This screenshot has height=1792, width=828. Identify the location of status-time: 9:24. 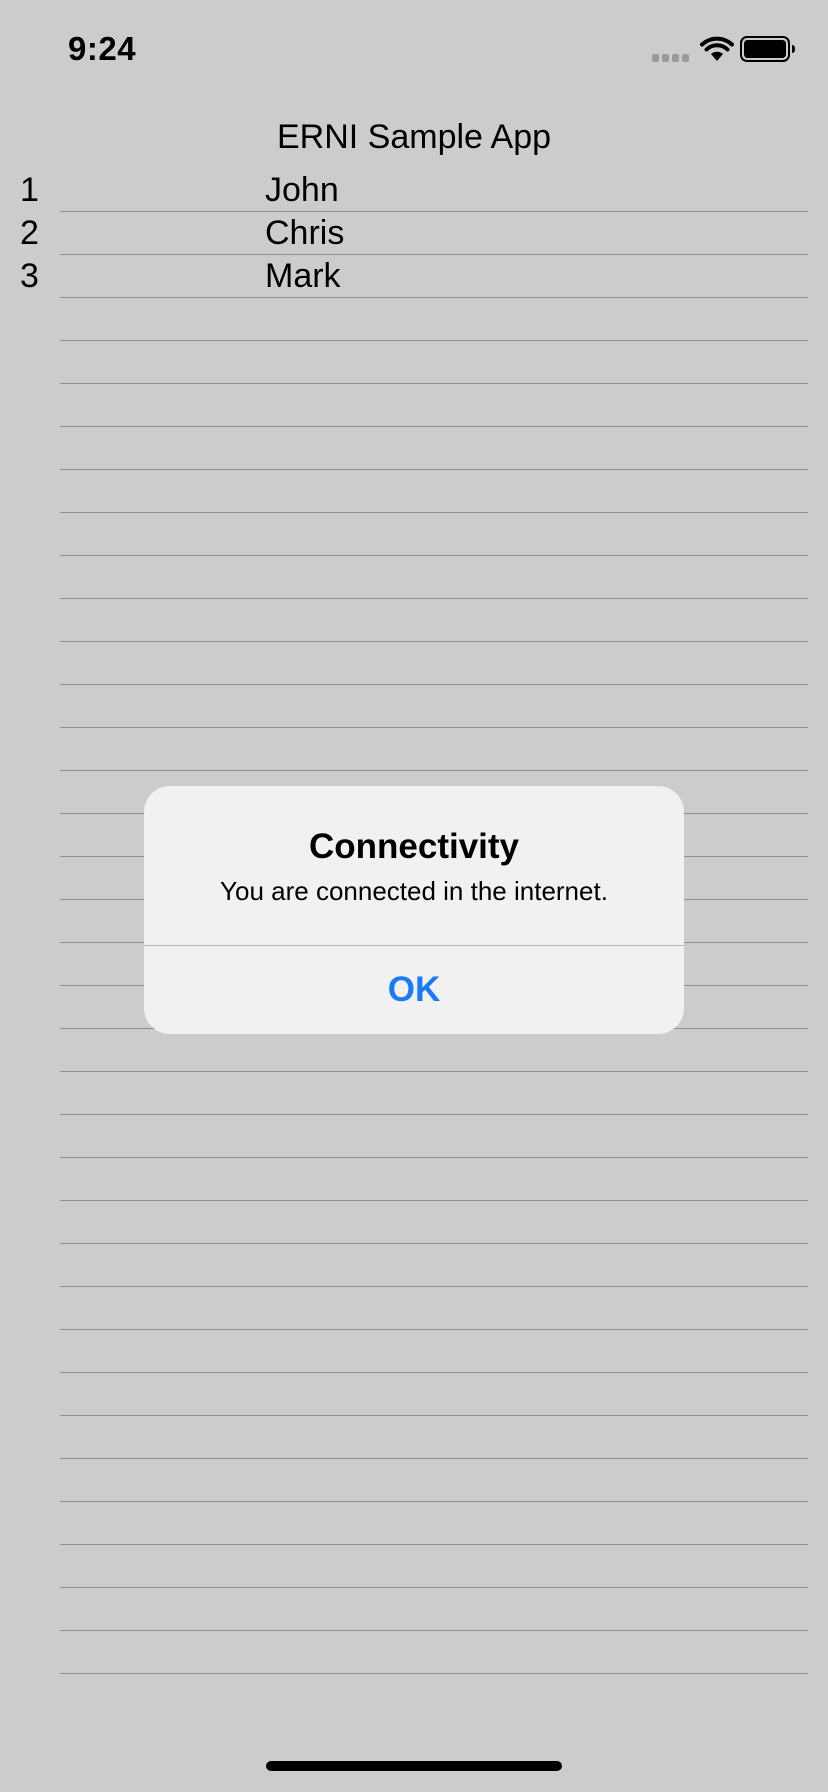
(102, 48).